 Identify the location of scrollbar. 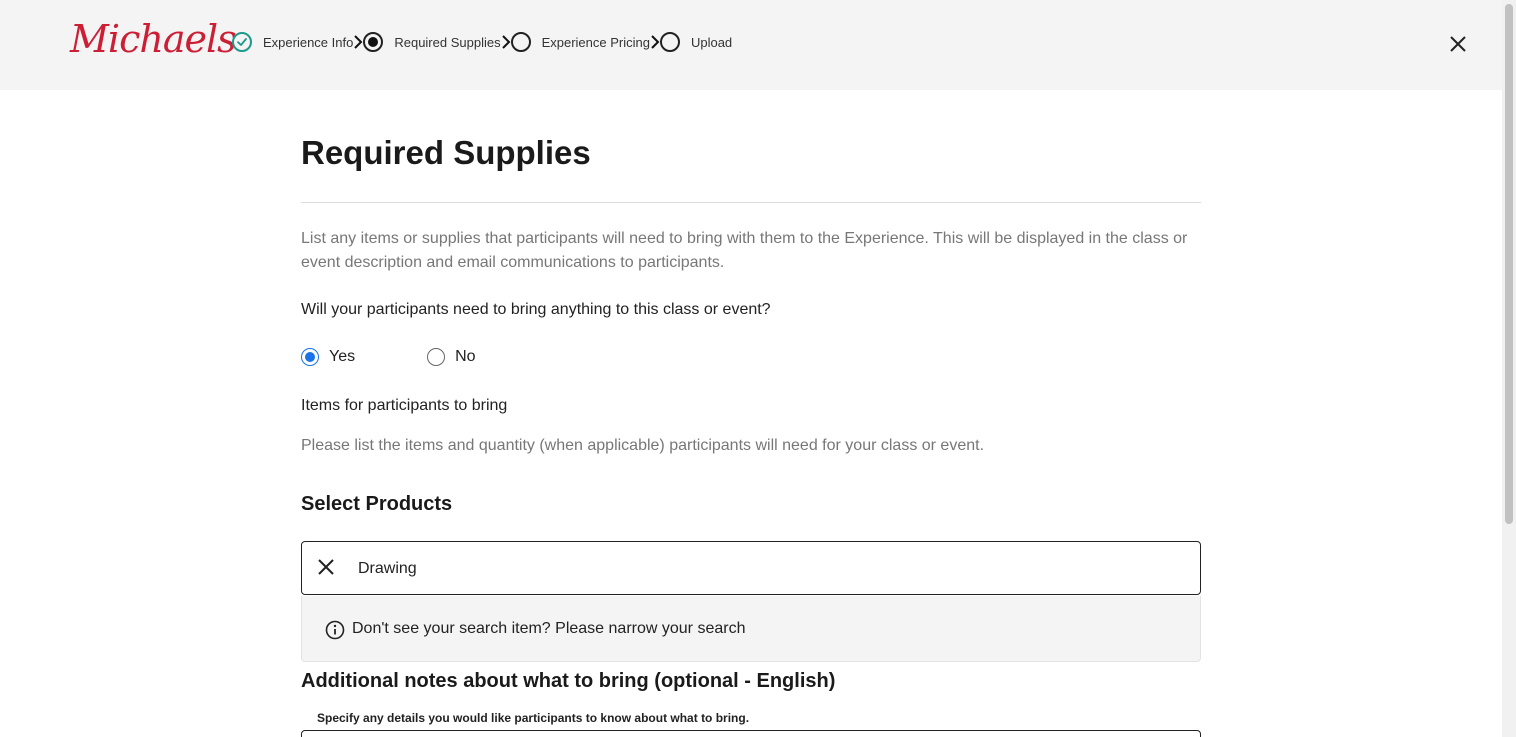
(1509, 368).